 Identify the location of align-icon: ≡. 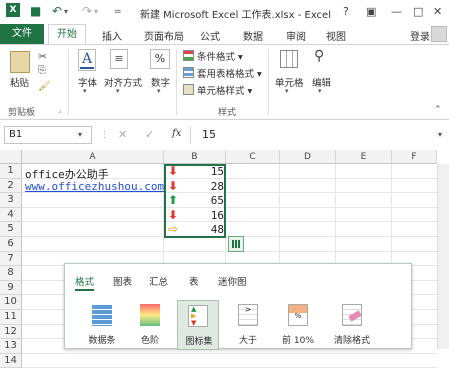
(119, 59).